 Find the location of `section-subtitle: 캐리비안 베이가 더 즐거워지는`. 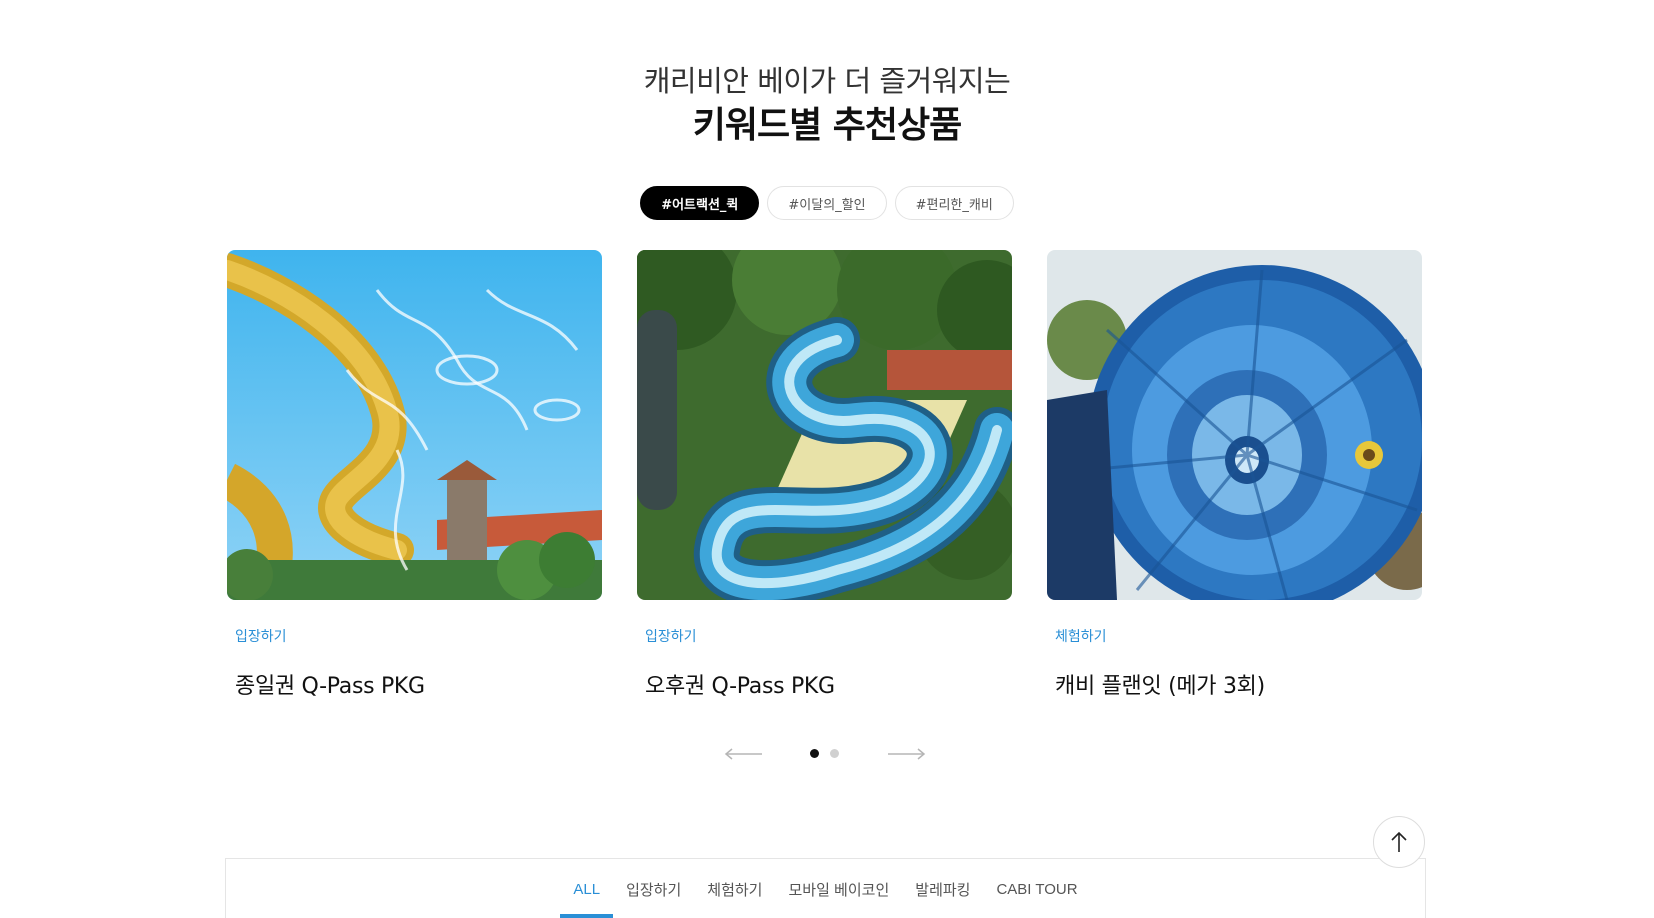

section-subtitle: 캐리비안 베이가 더 즐거워지는 is located at coordinates (827, 81).